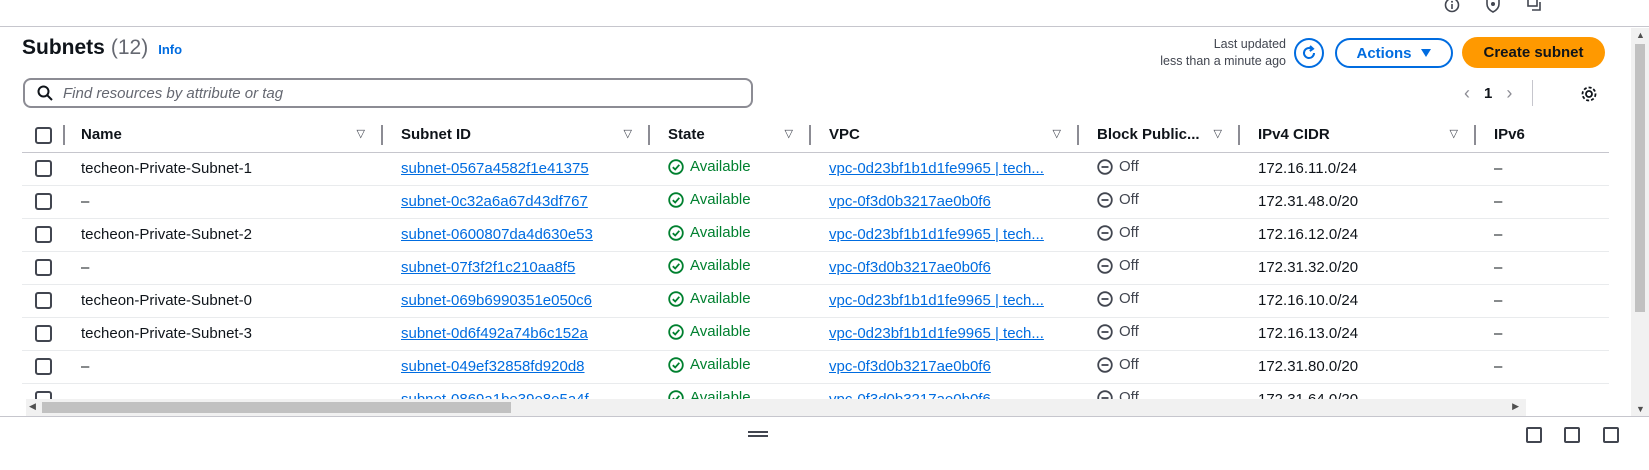 This screenshot has height=470, width=1649. Describe the element at coordinates (496, 300) in the screenshot. I see `subnet-id-link: subnet-069b6990351e050c6` at that location.